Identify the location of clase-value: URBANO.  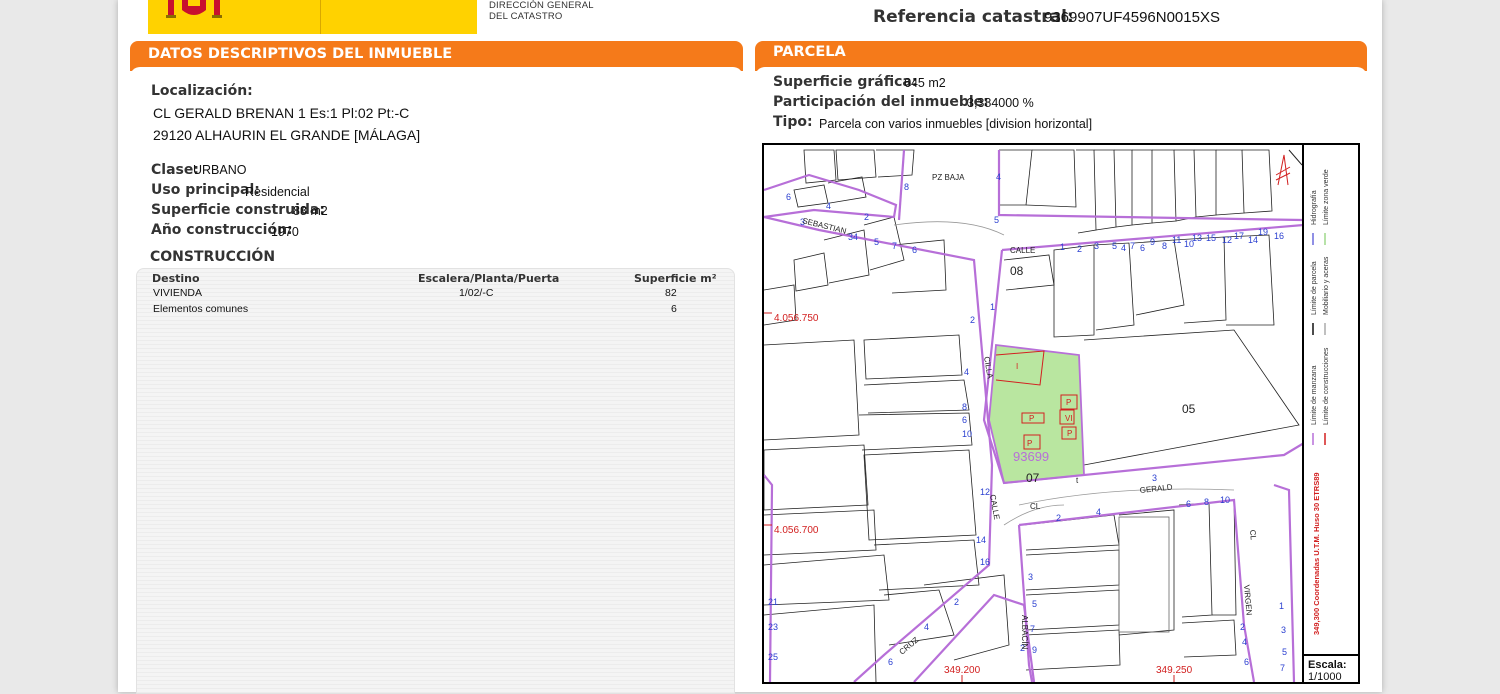
(220, 170).